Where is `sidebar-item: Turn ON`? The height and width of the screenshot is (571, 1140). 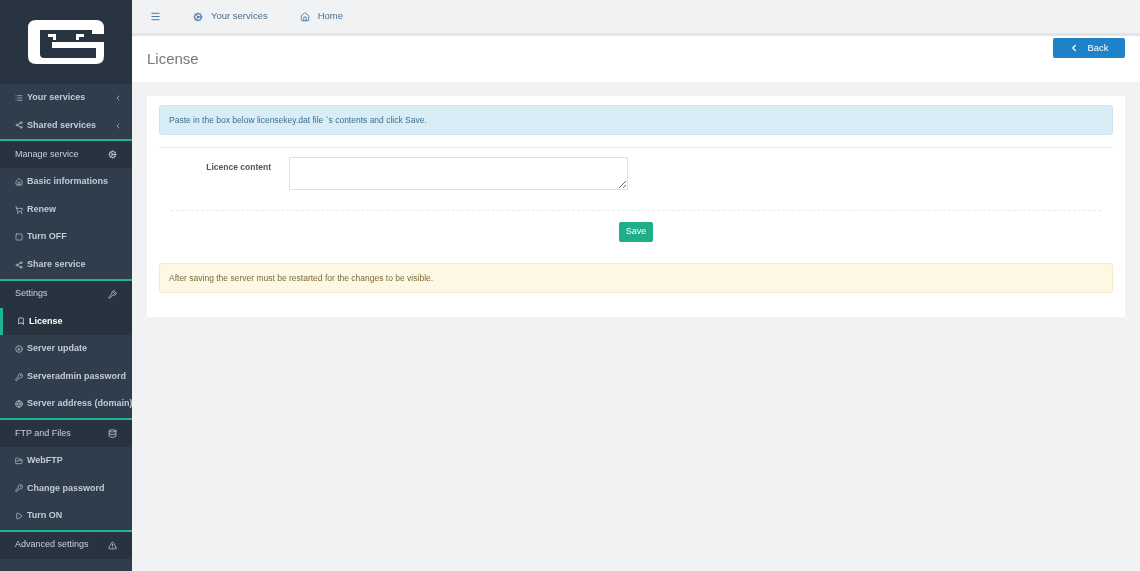 sidebar-item: Turn ON is located at coordinates (66, 516).